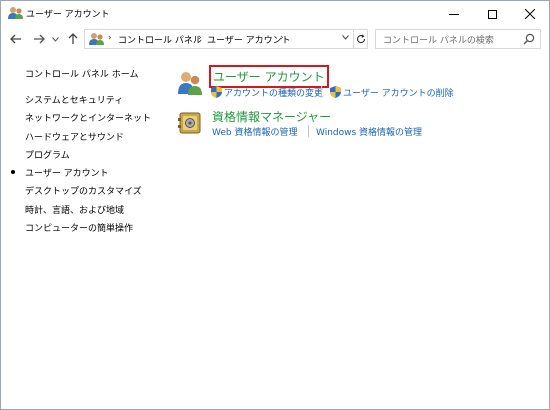 Image resolution: width=550 pixels, height=410 pixels. What do you see at coordinates (15, 13) in the screenshot?
I see `users-icon` at bounding box center [15, 13].